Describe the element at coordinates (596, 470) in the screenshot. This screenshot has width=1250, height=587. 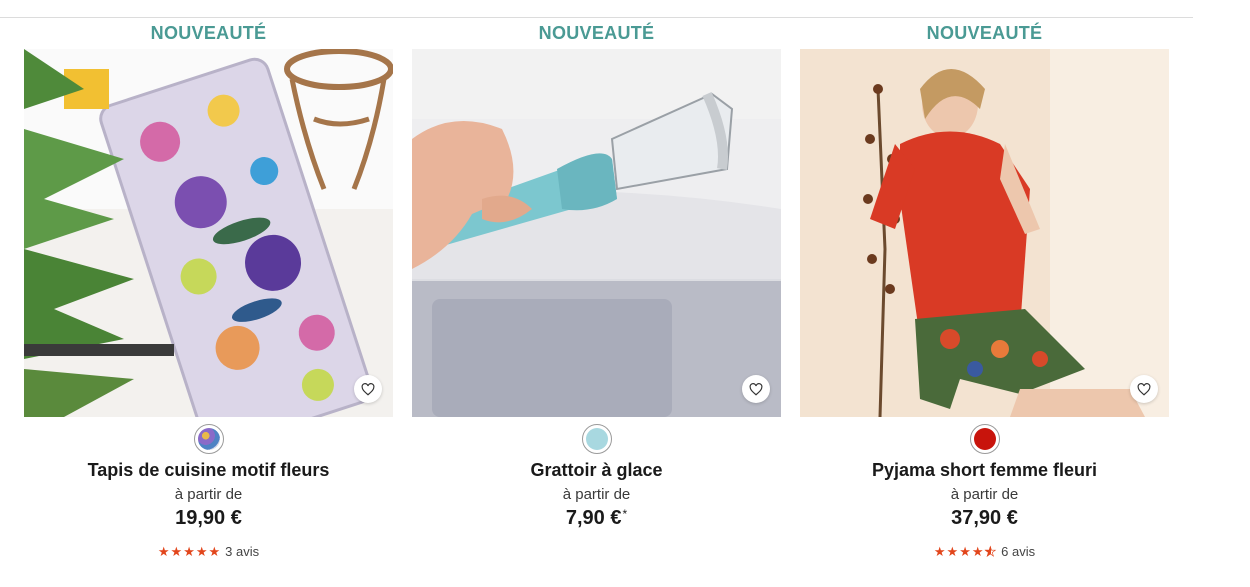
I see `product-name: Grattoir à glace` at that location.